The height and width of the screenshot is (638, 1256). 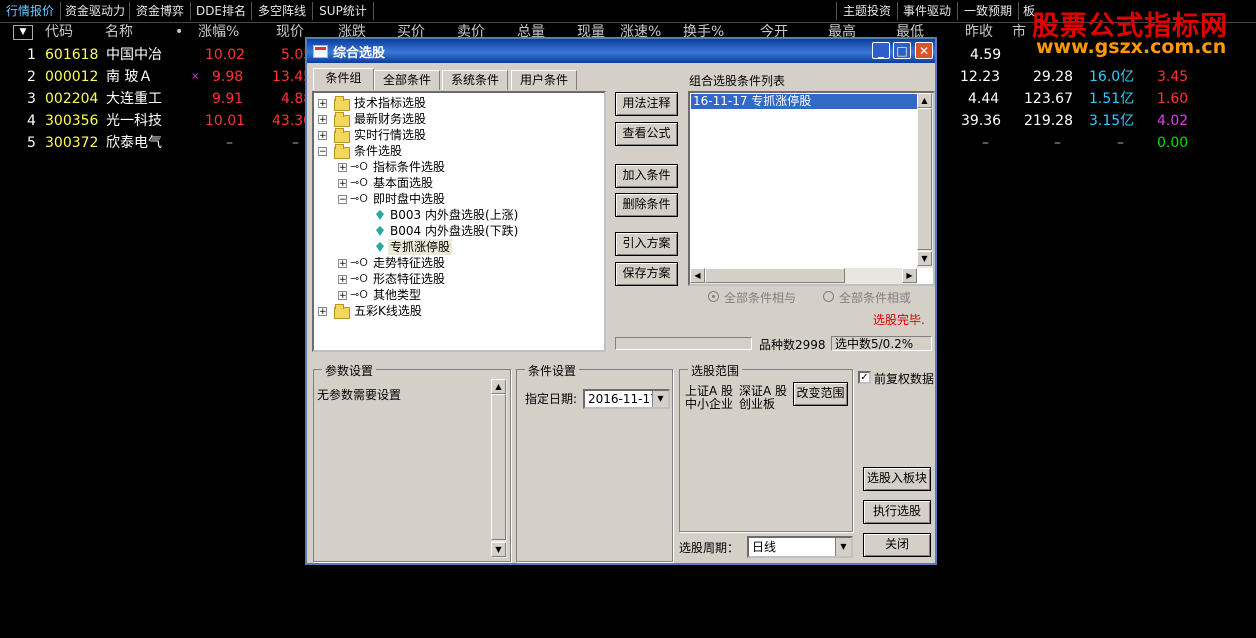 What do you see at coordinates (23, 32) in the screenshot?
I see `sort-dropdown-button: ▼` at bounding box center [23, 32].